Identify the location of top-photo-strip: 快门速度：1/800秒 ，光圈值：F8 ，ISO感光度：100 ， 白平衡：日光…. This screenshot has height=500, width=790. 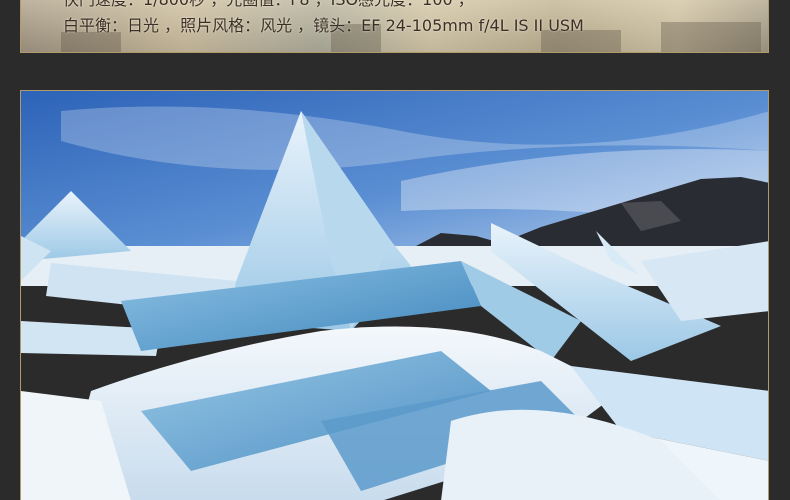
(394, 26).